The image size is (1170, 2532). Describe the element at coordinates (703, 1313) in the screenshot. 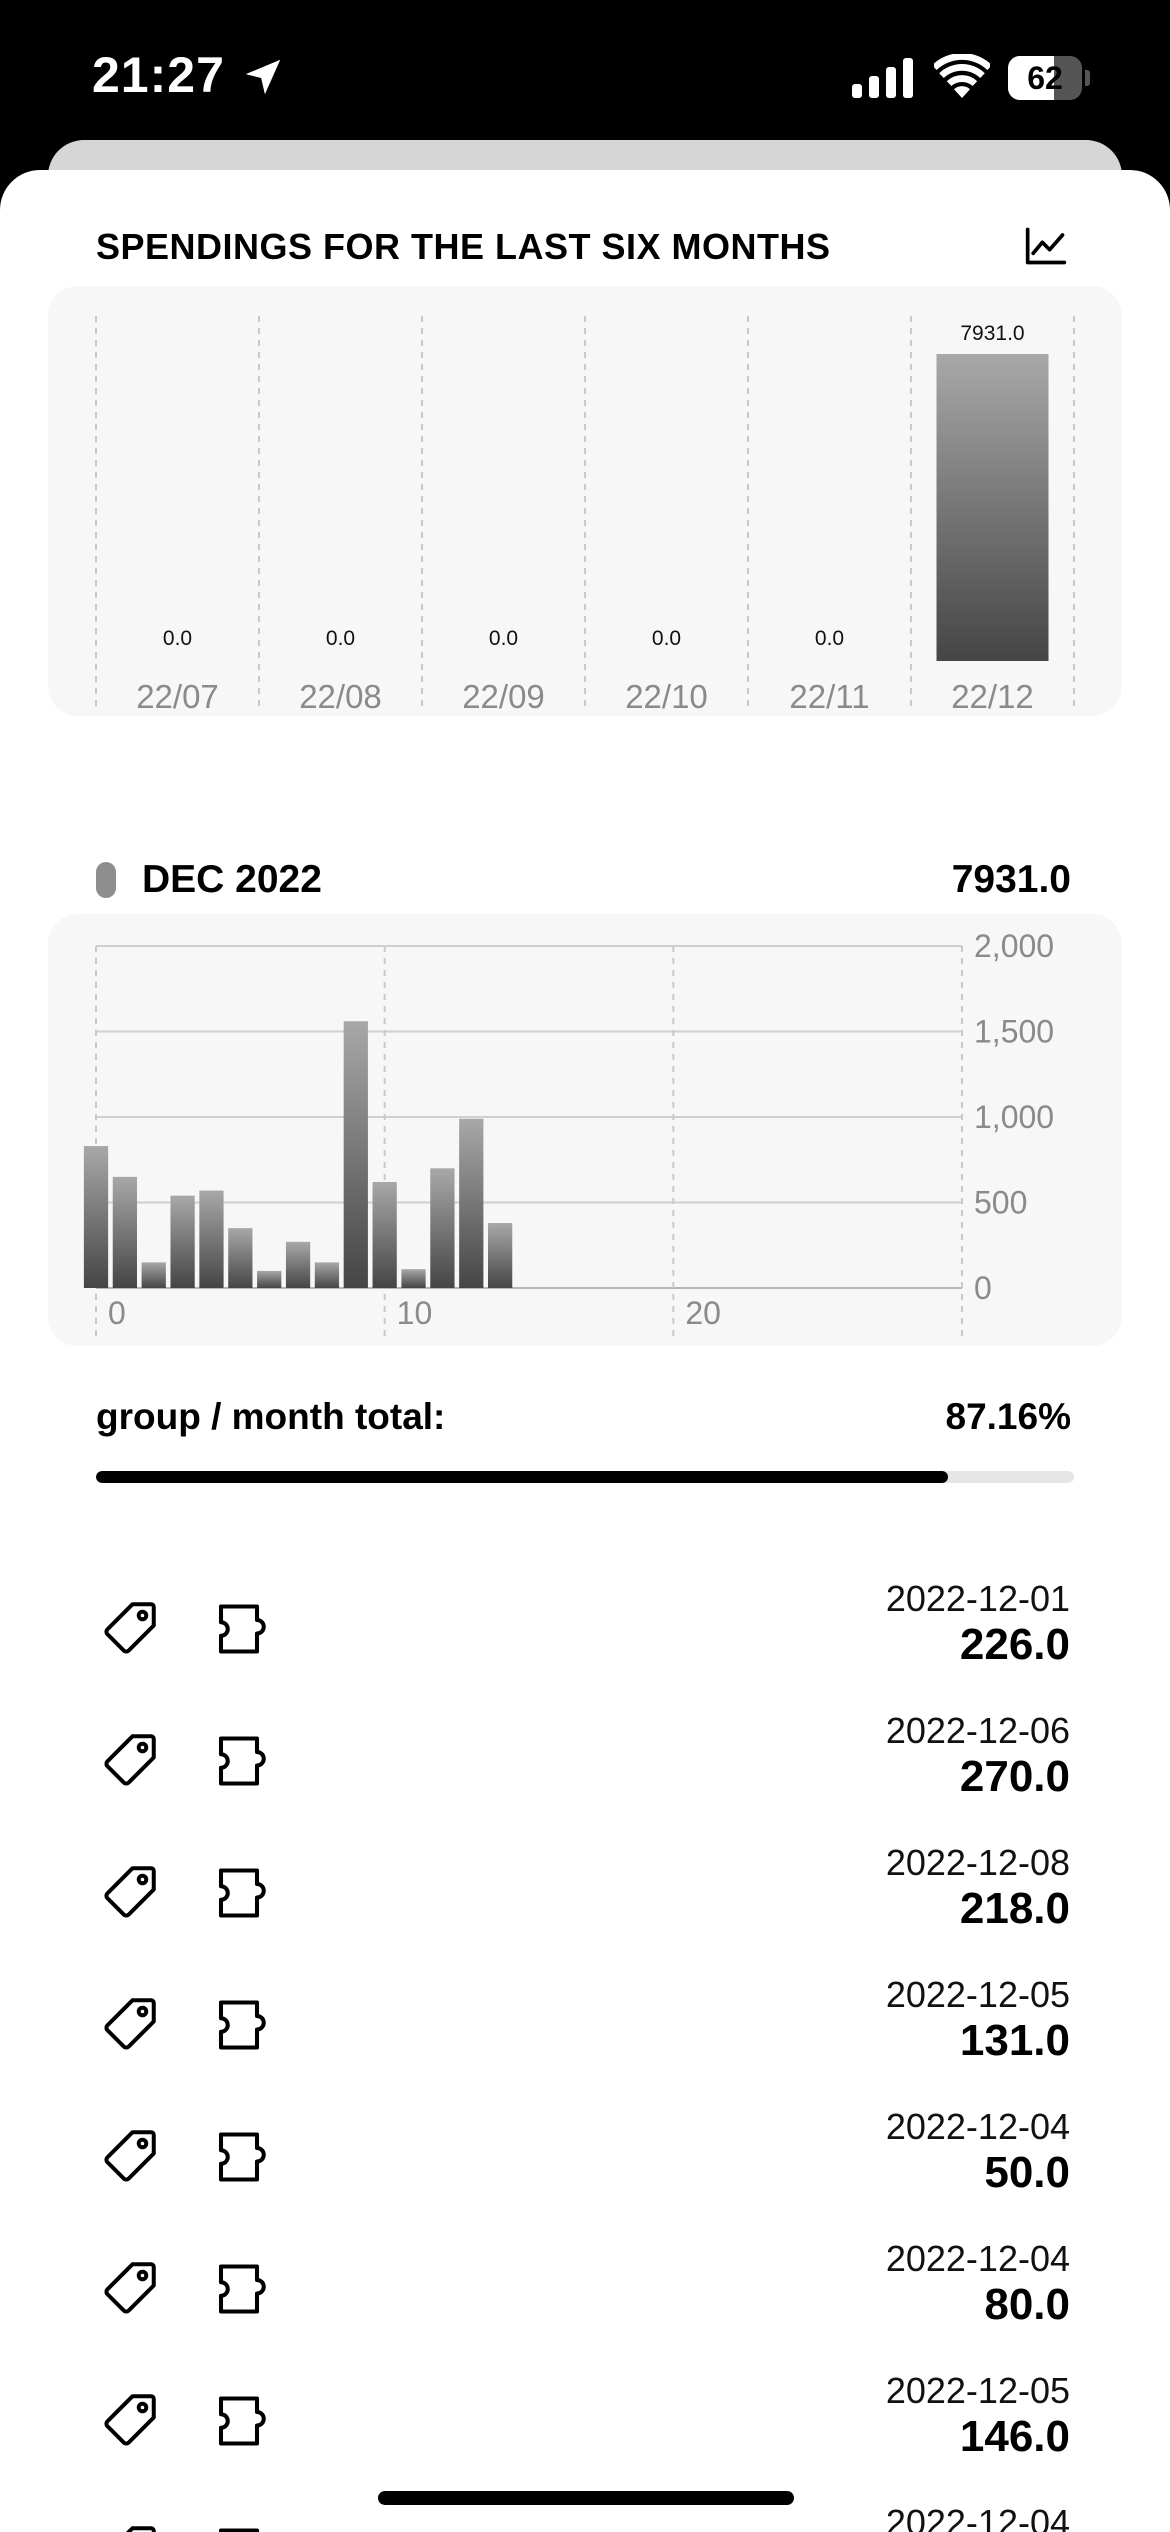

I see `x-tick-label: 20` at that location.